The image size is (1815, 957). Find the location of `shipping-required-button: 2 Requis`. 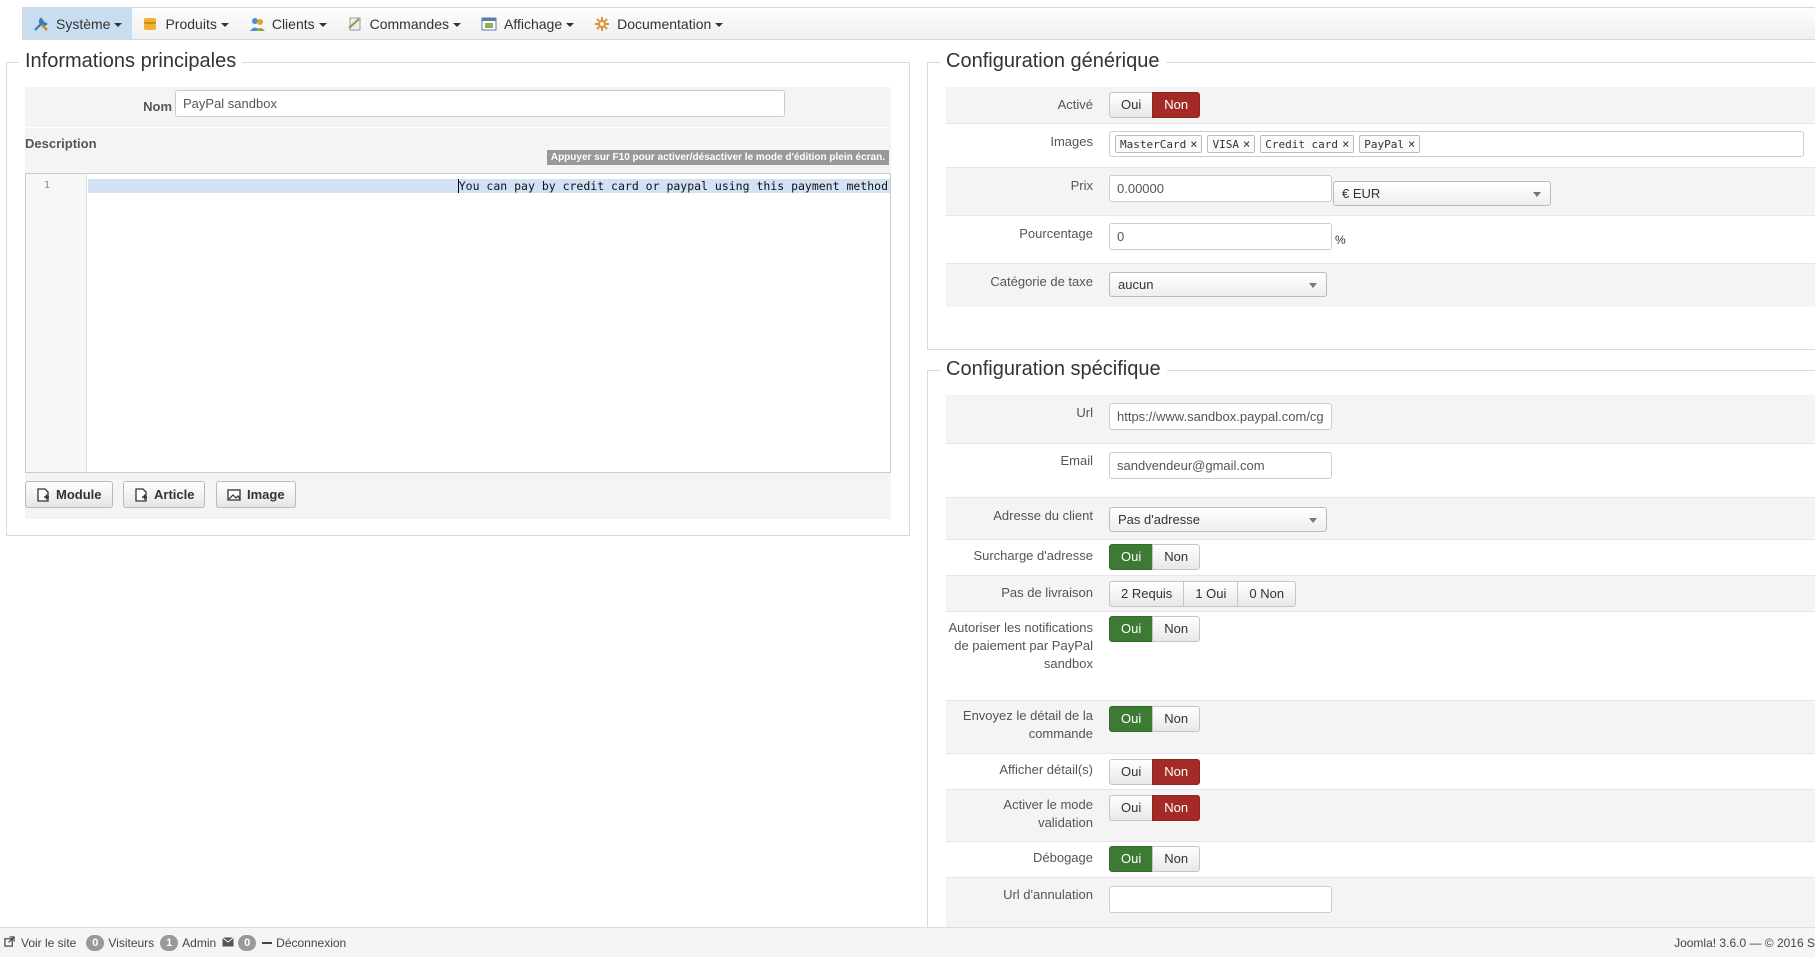

shipping-required-button: 2 Requis is located at coordinates (1147, 594).